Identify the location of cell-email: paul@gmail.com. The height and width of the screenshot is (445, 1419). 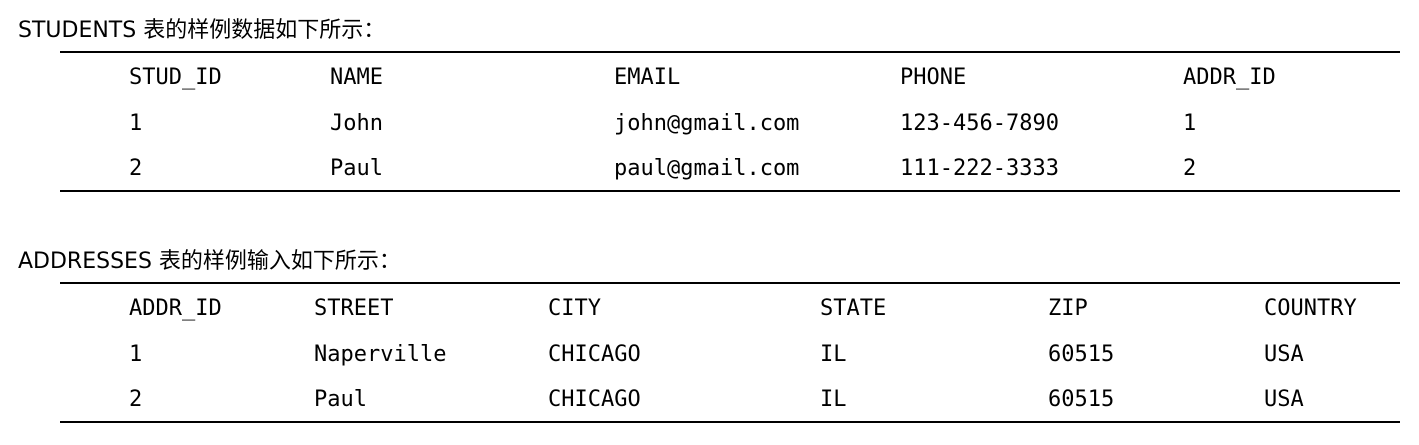
(707, 168).